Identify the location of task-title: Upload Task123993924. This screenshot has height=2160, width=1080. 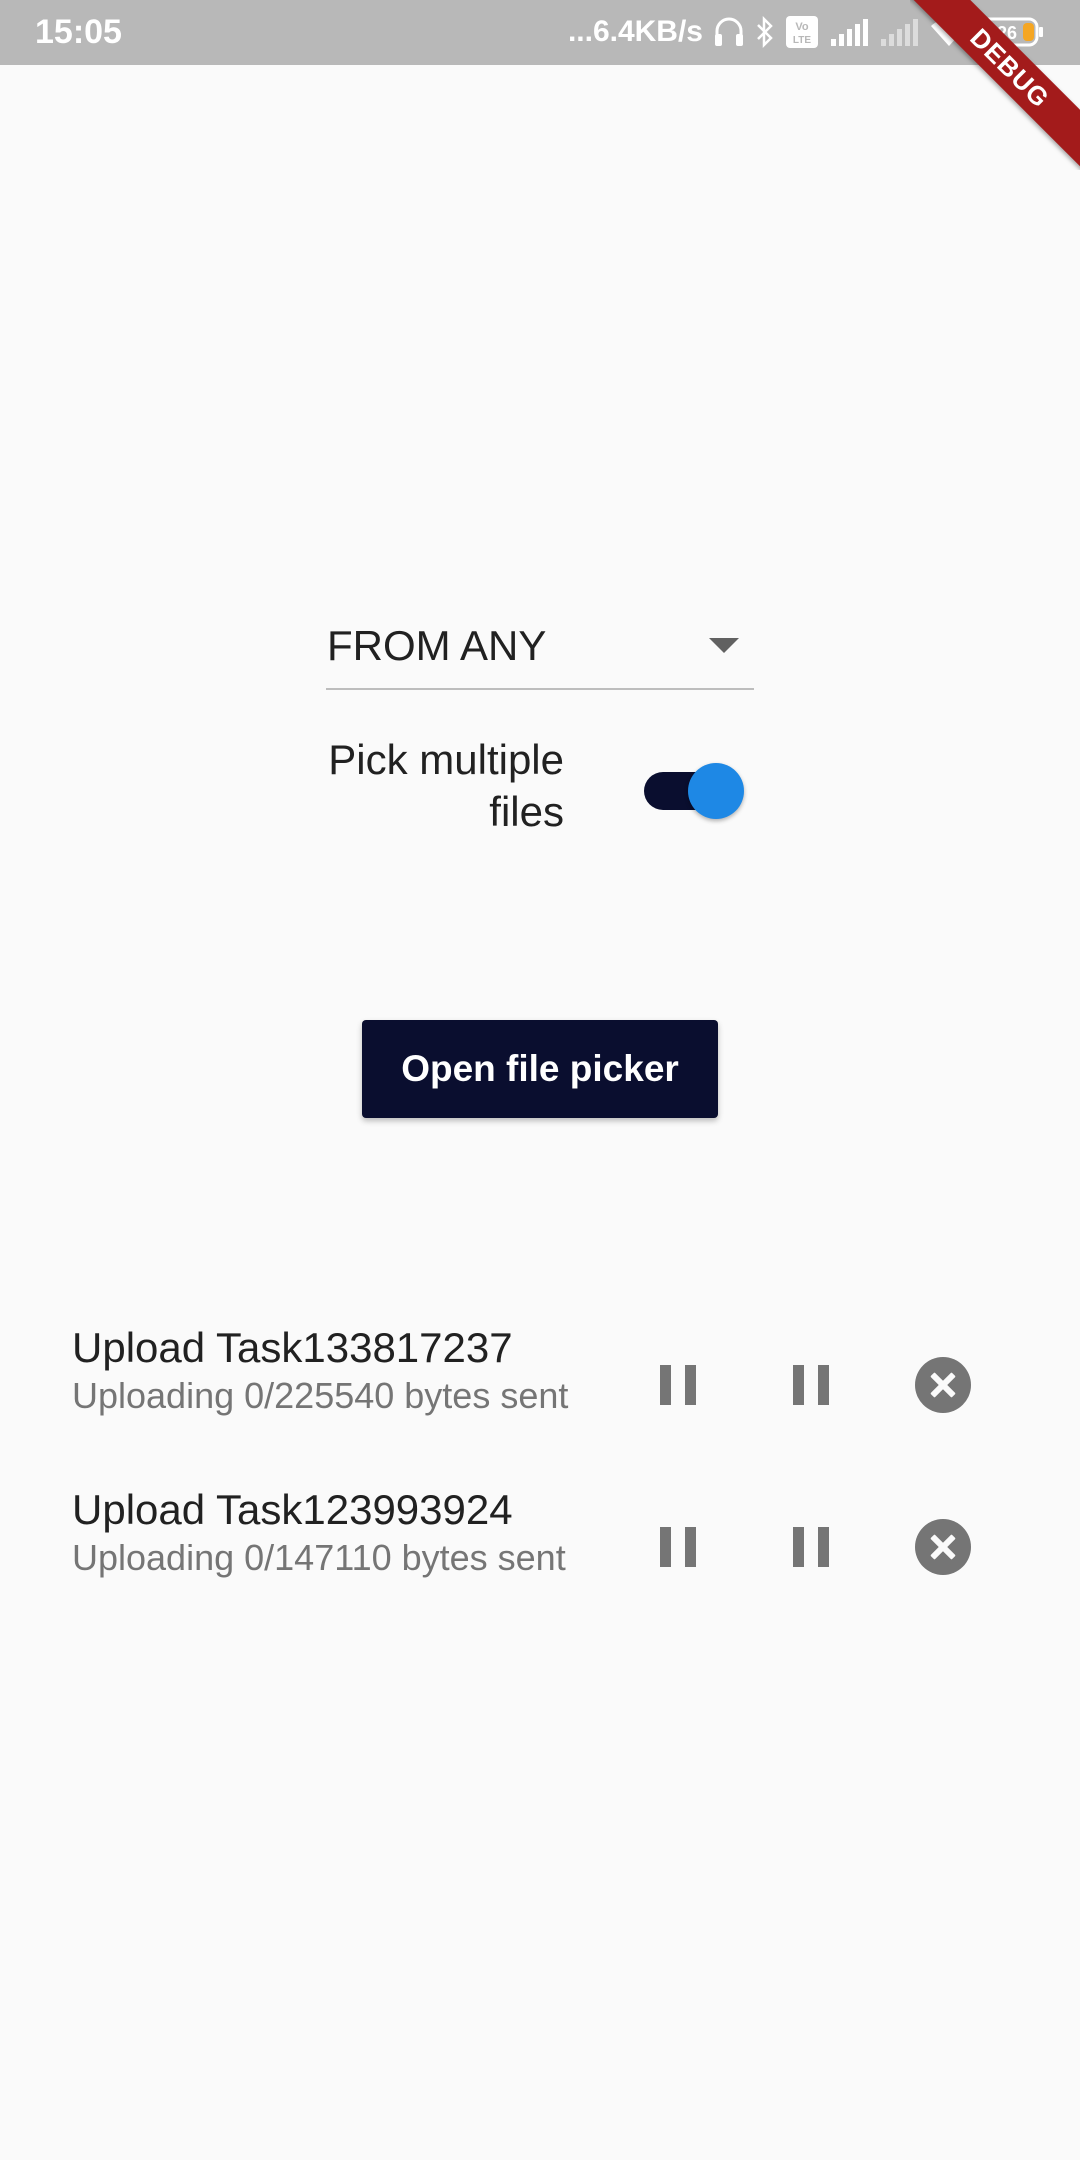
(292, 1509).